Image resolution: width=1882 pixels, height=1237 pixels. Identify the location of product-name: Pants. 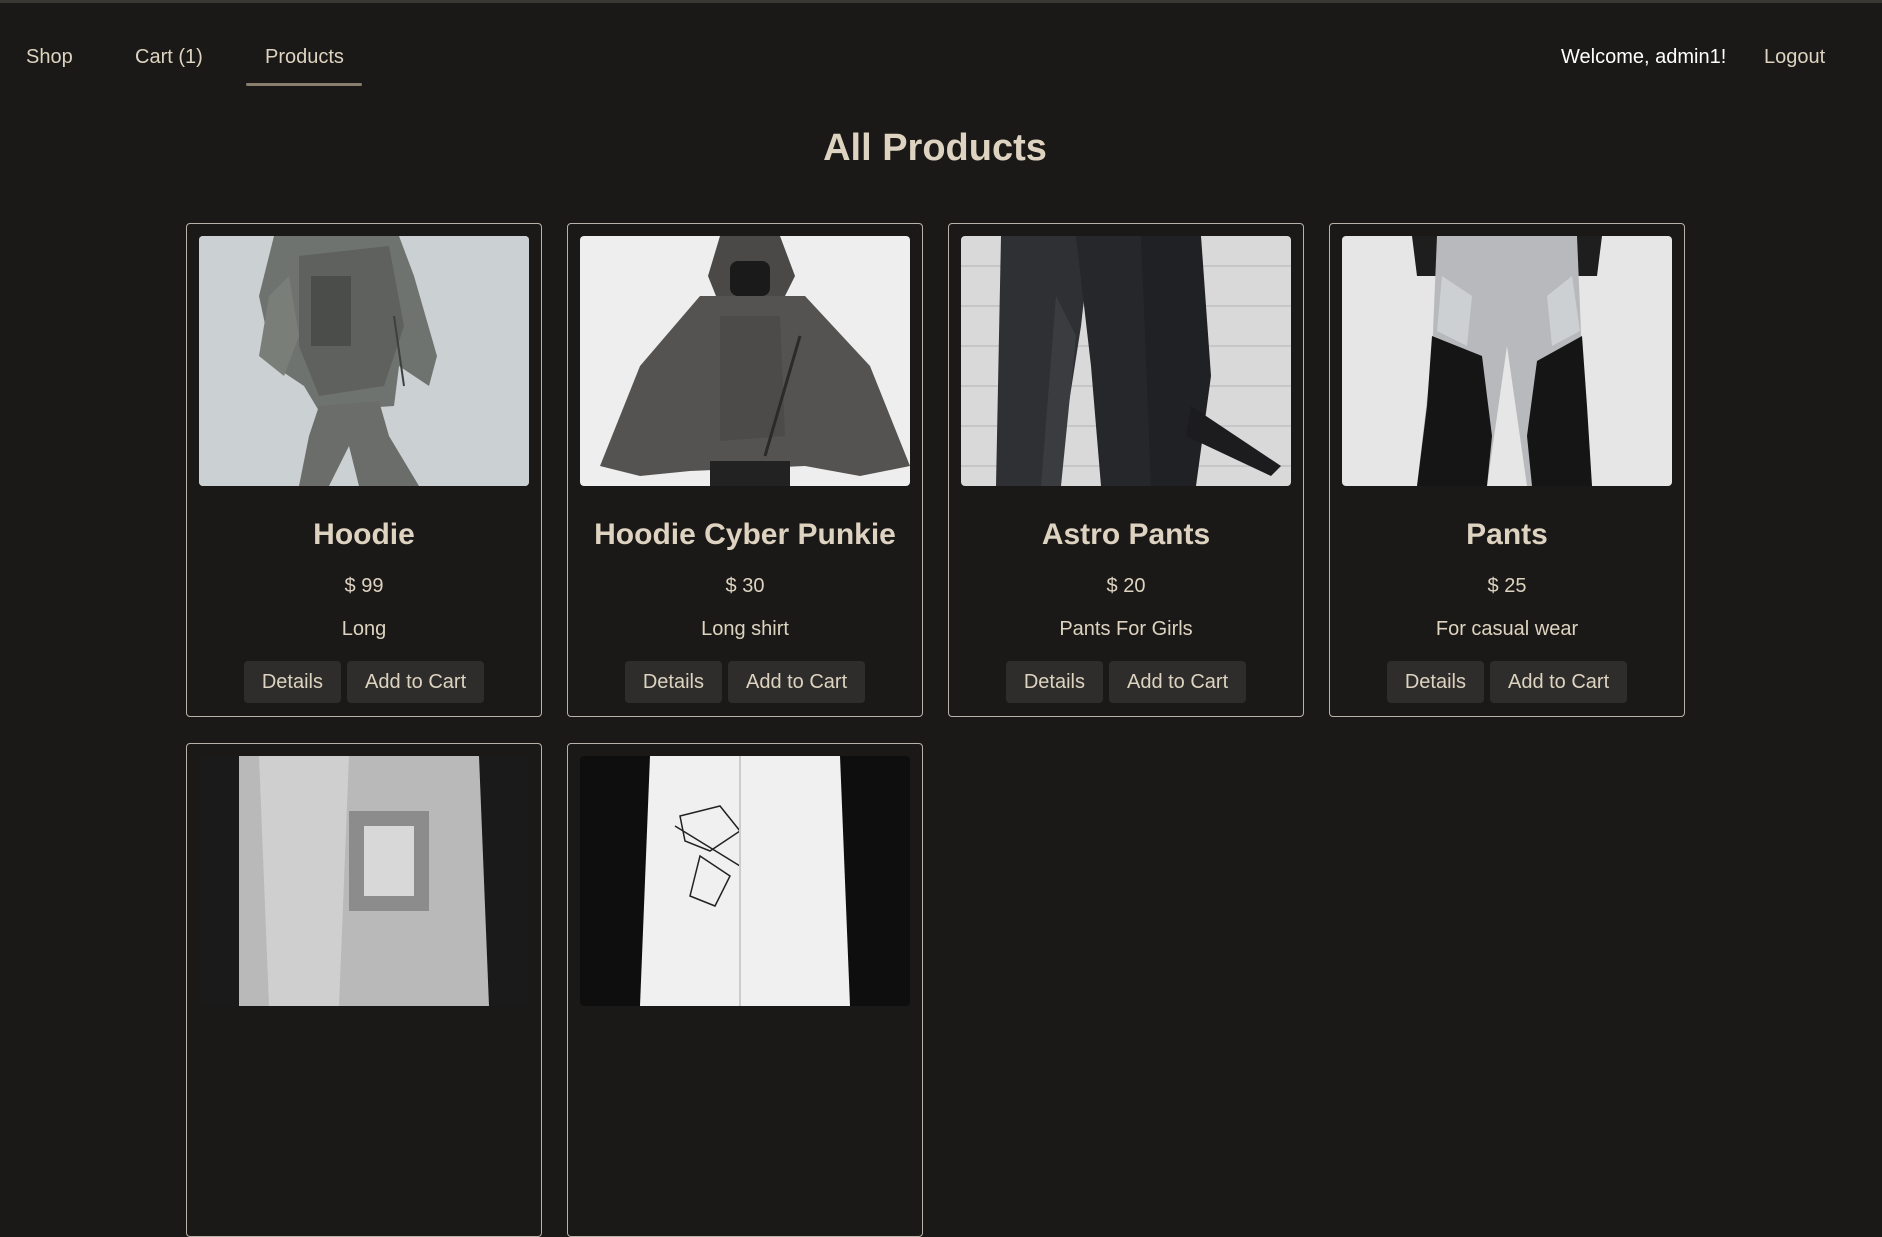
(1507, 534).